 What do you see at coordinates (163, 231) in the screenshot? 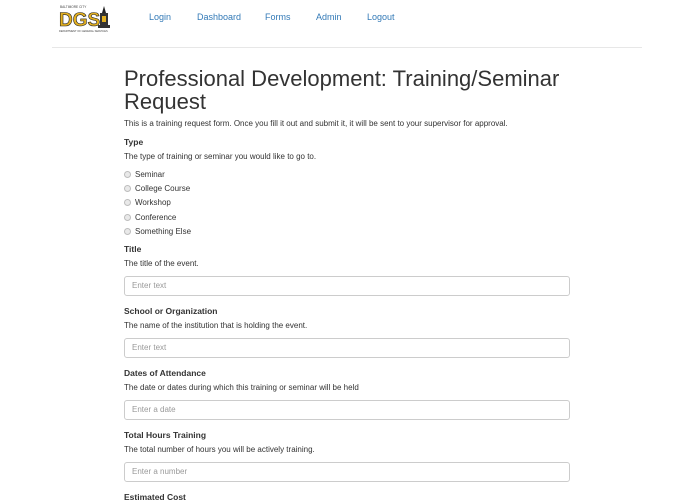
I see `type-option-label: Something Else` at bounding box center [163, 231].